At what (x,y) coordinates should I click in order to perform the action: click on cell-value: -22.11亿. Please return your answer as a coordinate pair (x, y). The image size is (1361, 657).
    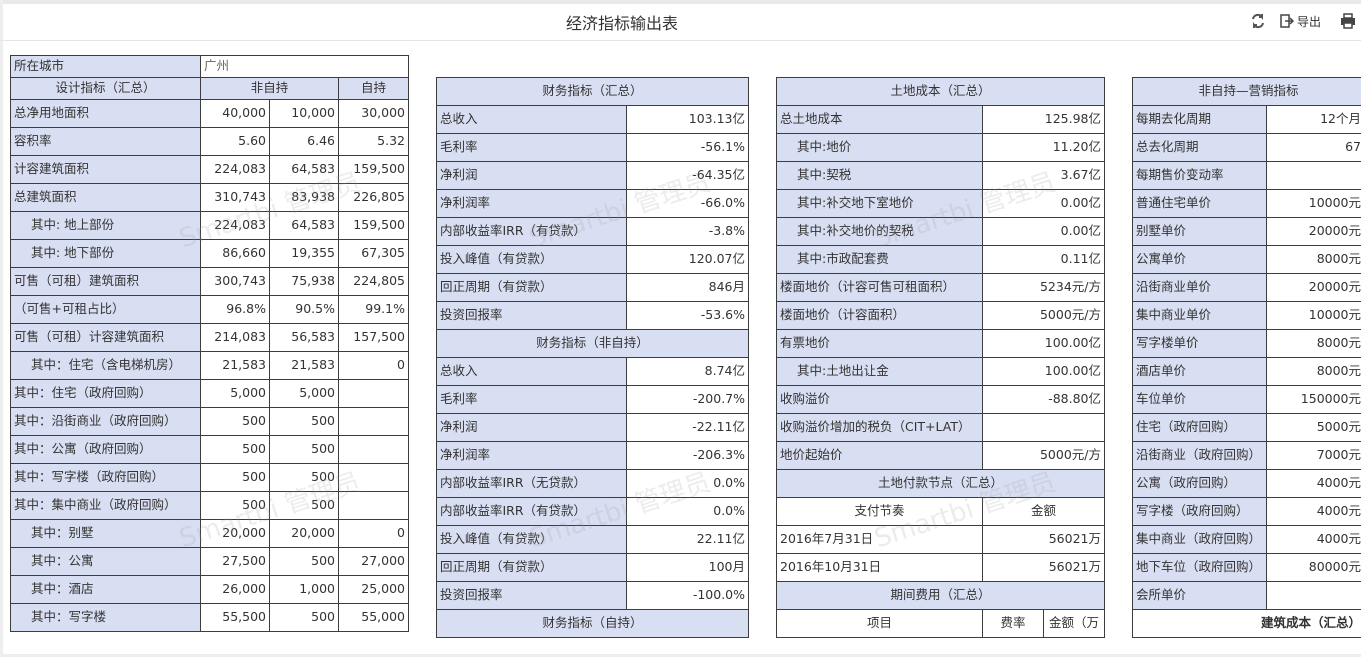
    Looking at the image, I should click on (687, 427).